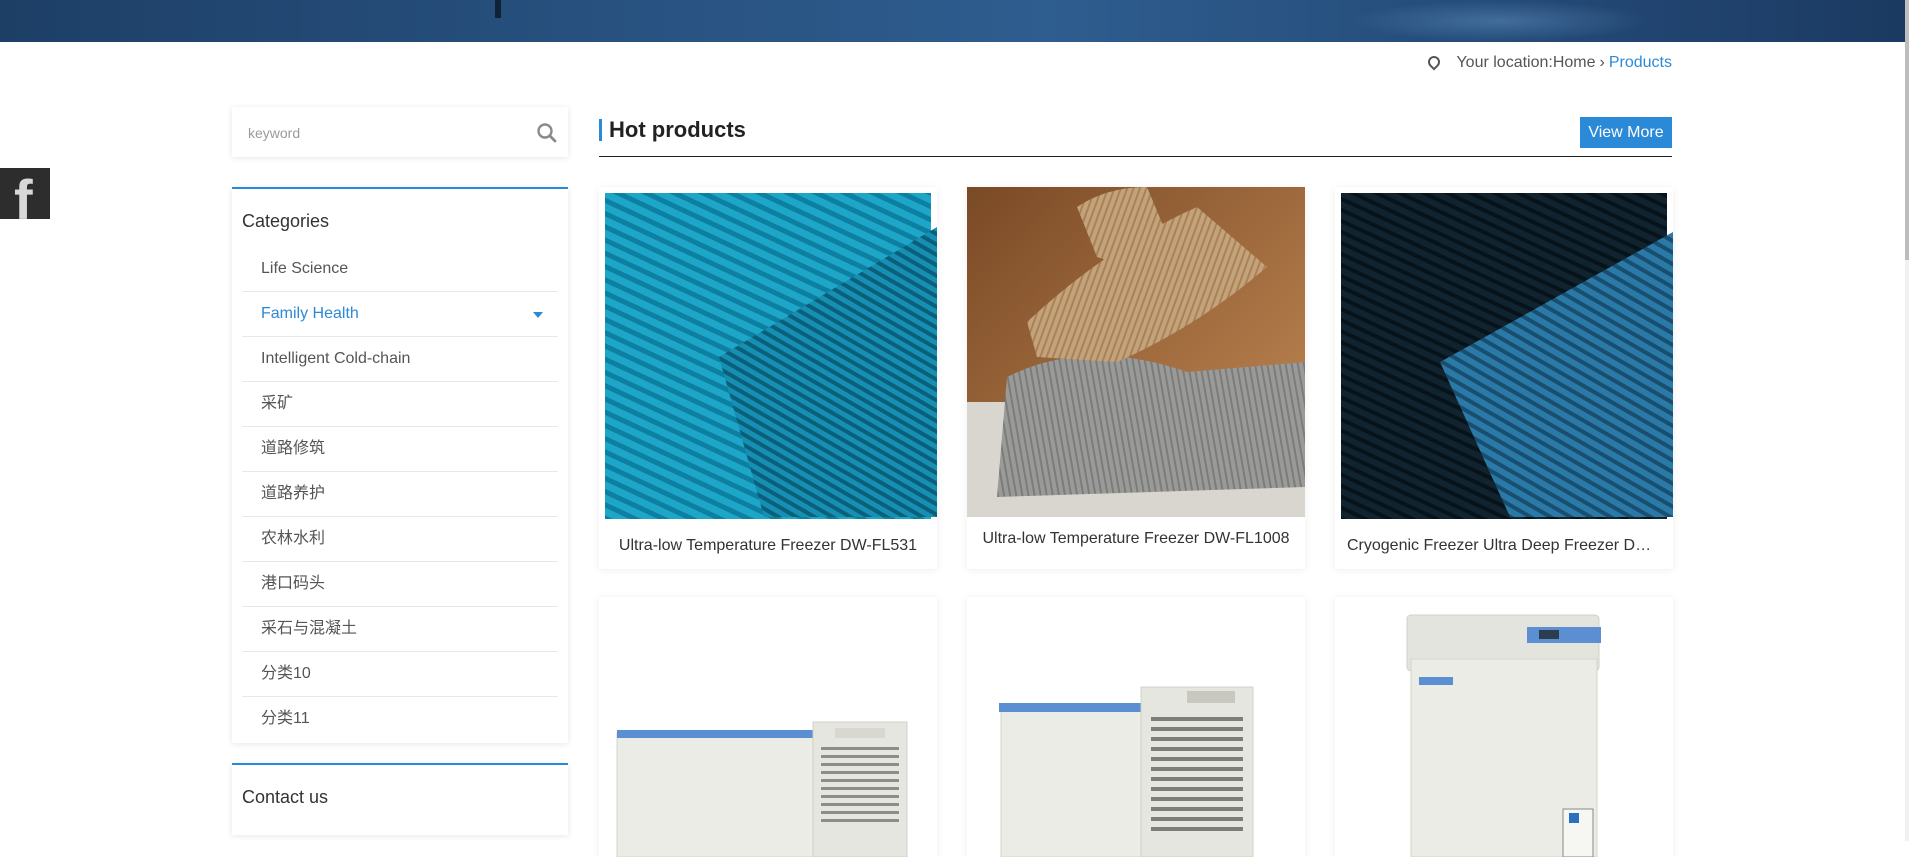 The image size is (1909, 857). What do you see at coordinates (285, 797) in the screenshot?
I see `contact-title: Contact us` at bounding box center [285, 797].